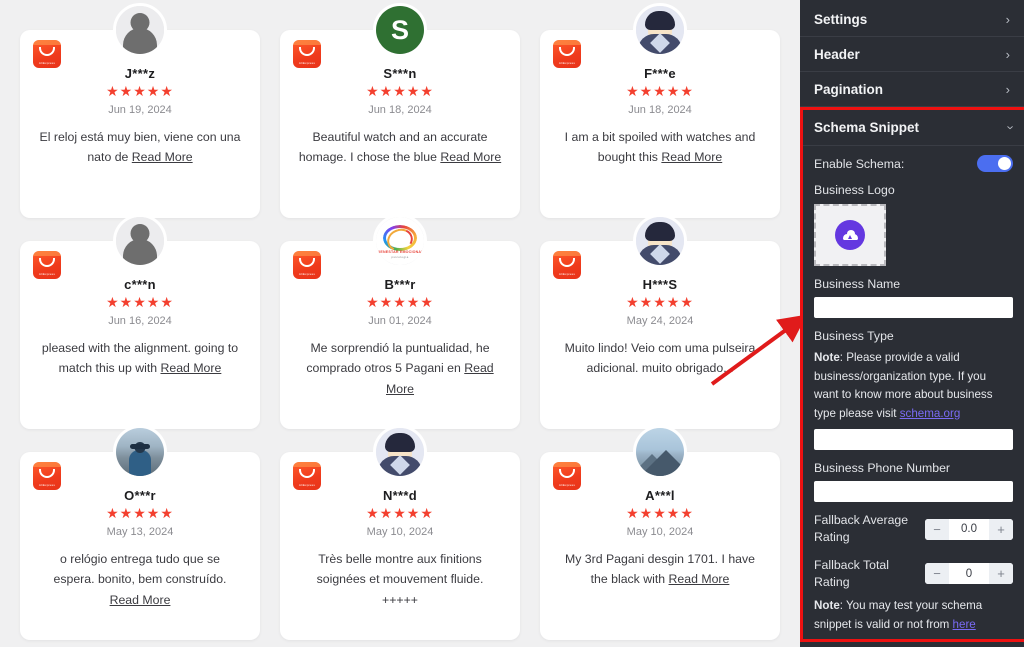 The height and width of the screenshot is (647, 1024). I want to click on reviewer-name: O***r, so click(140, 495).